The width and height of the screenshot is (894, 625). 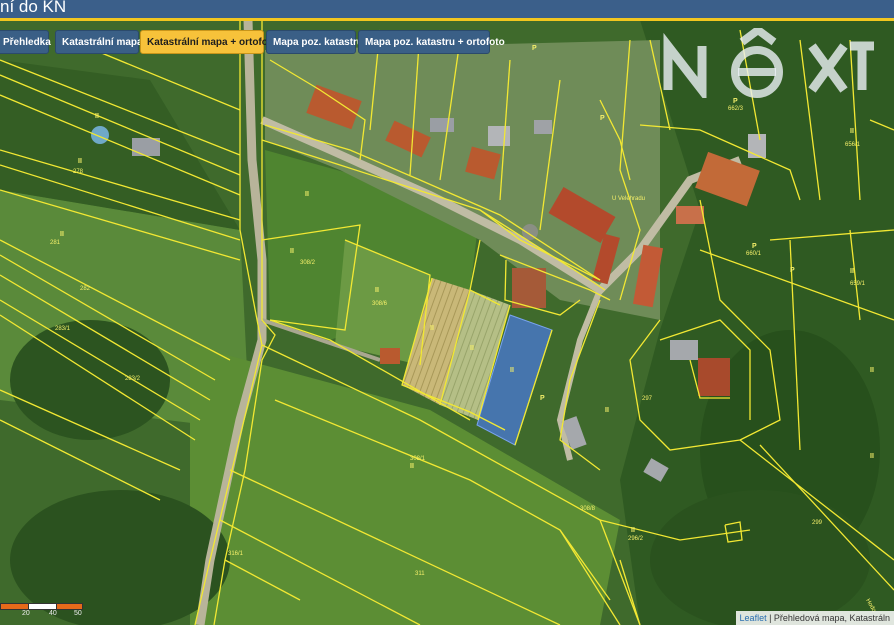 I want to click on svg-text: 283/1, so click(x=63, y=329).